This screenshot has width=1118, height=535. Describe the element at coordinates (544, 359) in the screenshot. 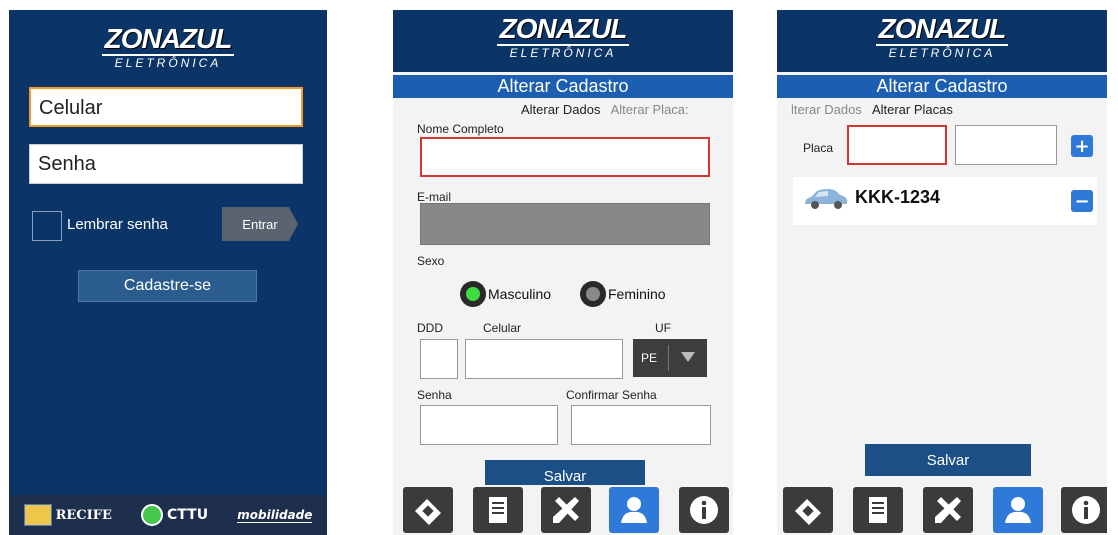

I see `celular-field` at that location.